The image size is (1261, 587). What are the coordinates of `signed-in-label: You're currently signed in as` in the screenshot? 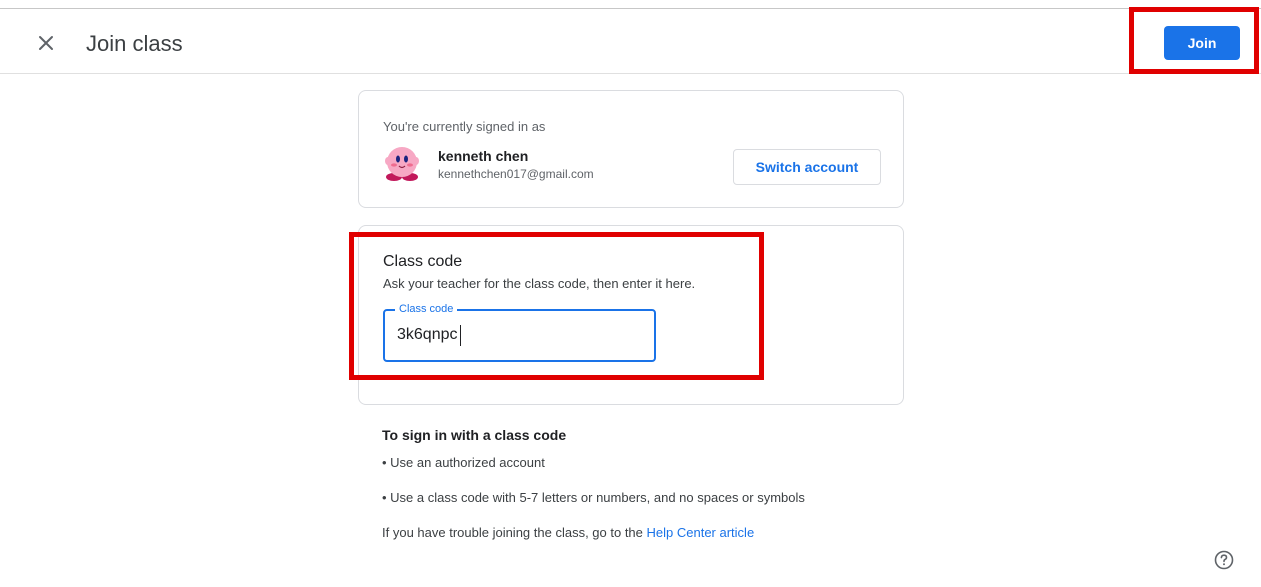 It's located at (464, 126).